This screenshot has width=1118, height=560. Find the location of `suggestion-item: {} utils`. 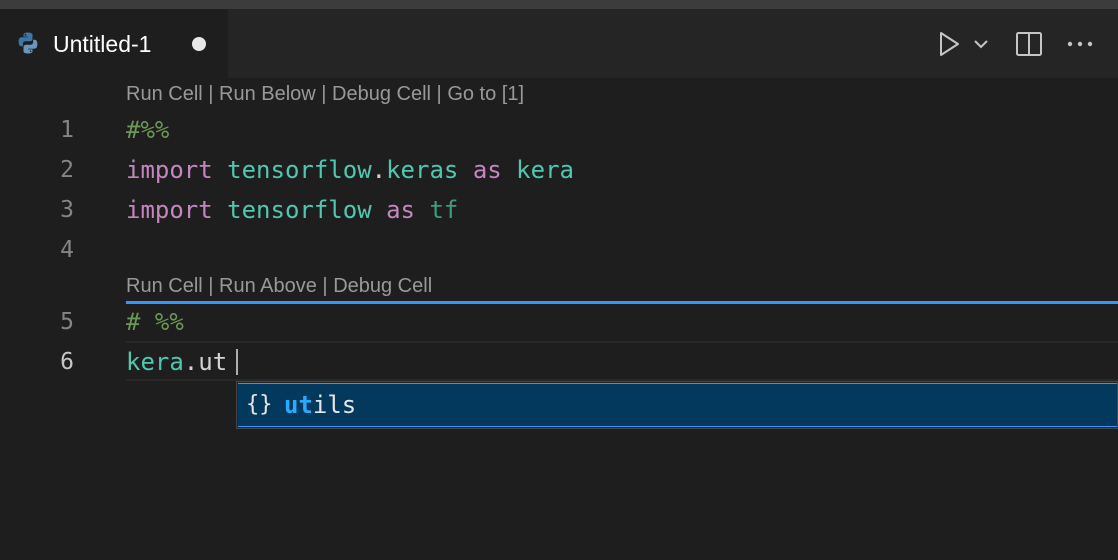

suggestion-item: {} utils is located at coordinates (677, 405).